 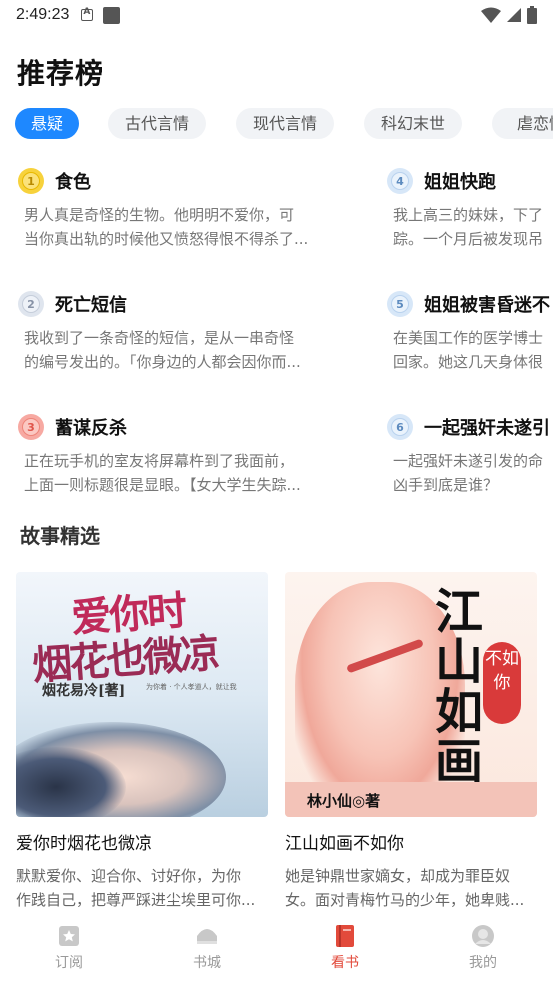 What do you see at coordinates (60, 536) in the screenshot?
I see `section-title: 故事精选` at bounding box center [60, 536].